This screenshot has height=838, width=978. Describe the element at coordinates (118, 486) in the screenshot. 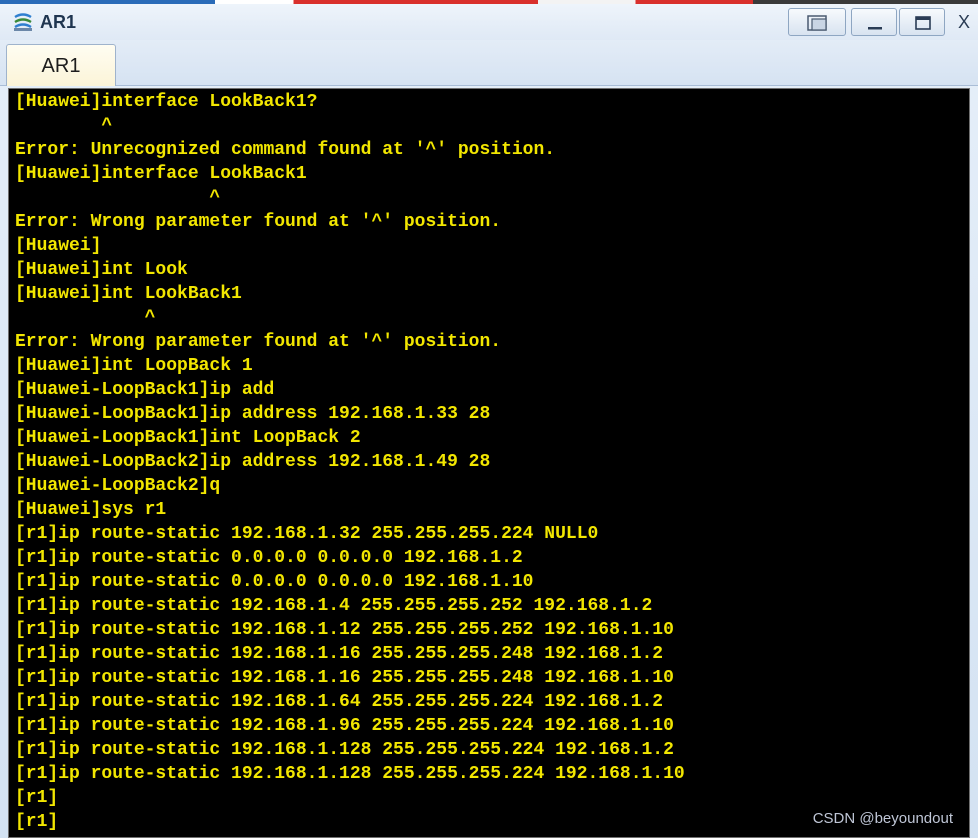

I see `terminal-line: [Huawei-LoopBack2]q` at that location.